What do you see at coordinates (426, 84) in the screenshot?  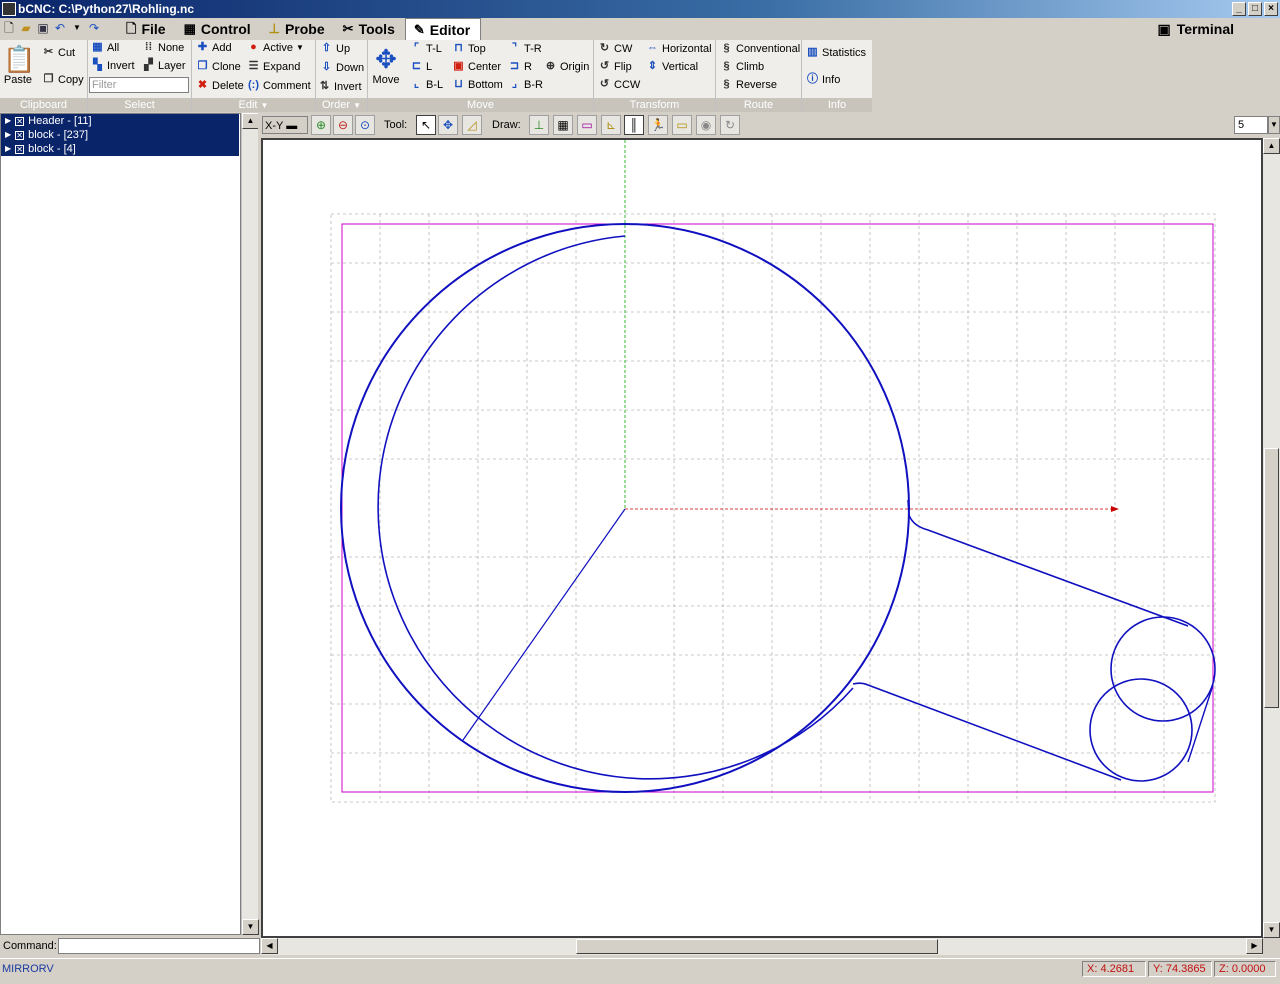 I see `move-bl-button: ⌞ B-L` at bounding box center [426, 84].